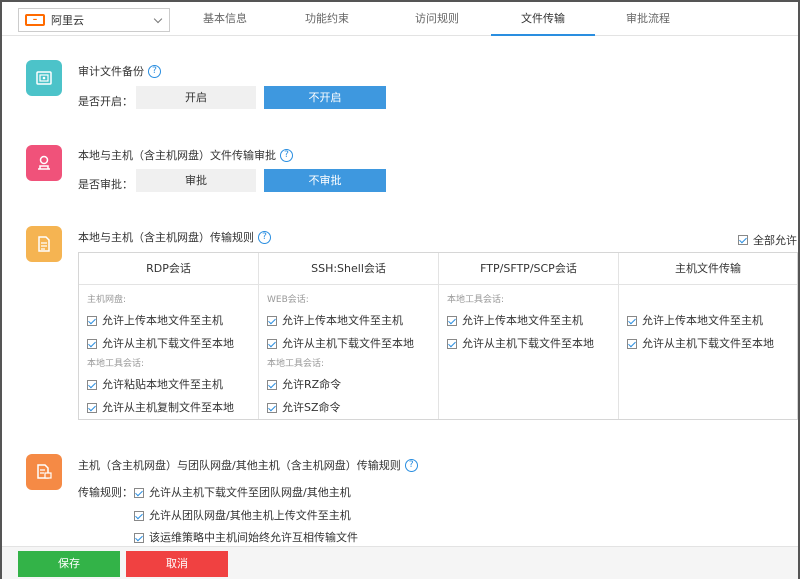 The width and height of the screenshot is (800, 579). Describe the element at coordinates (158, 19) in the screenshot. I see `chevron-down-icon` at that location.